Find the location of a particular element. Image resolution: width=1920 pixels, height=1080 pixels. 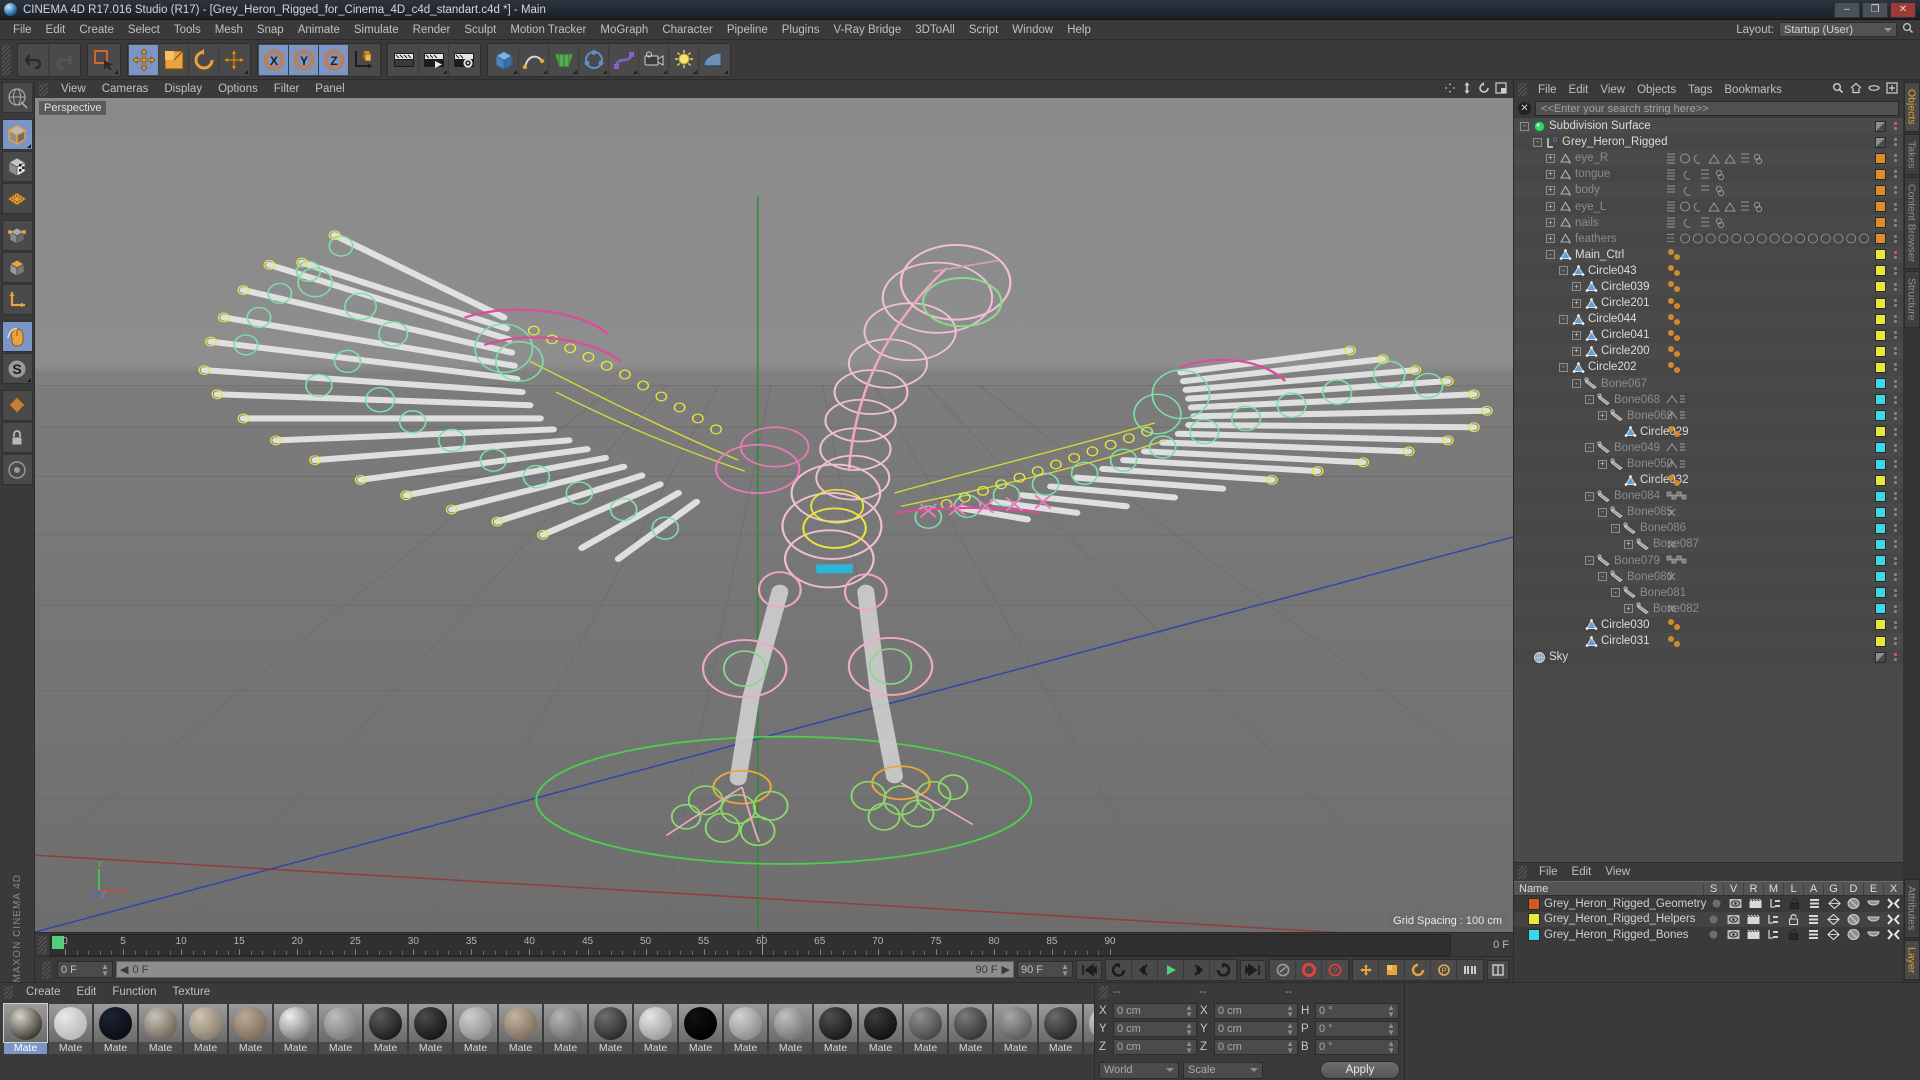

key-position-button is located at coordinates (1366, 969).